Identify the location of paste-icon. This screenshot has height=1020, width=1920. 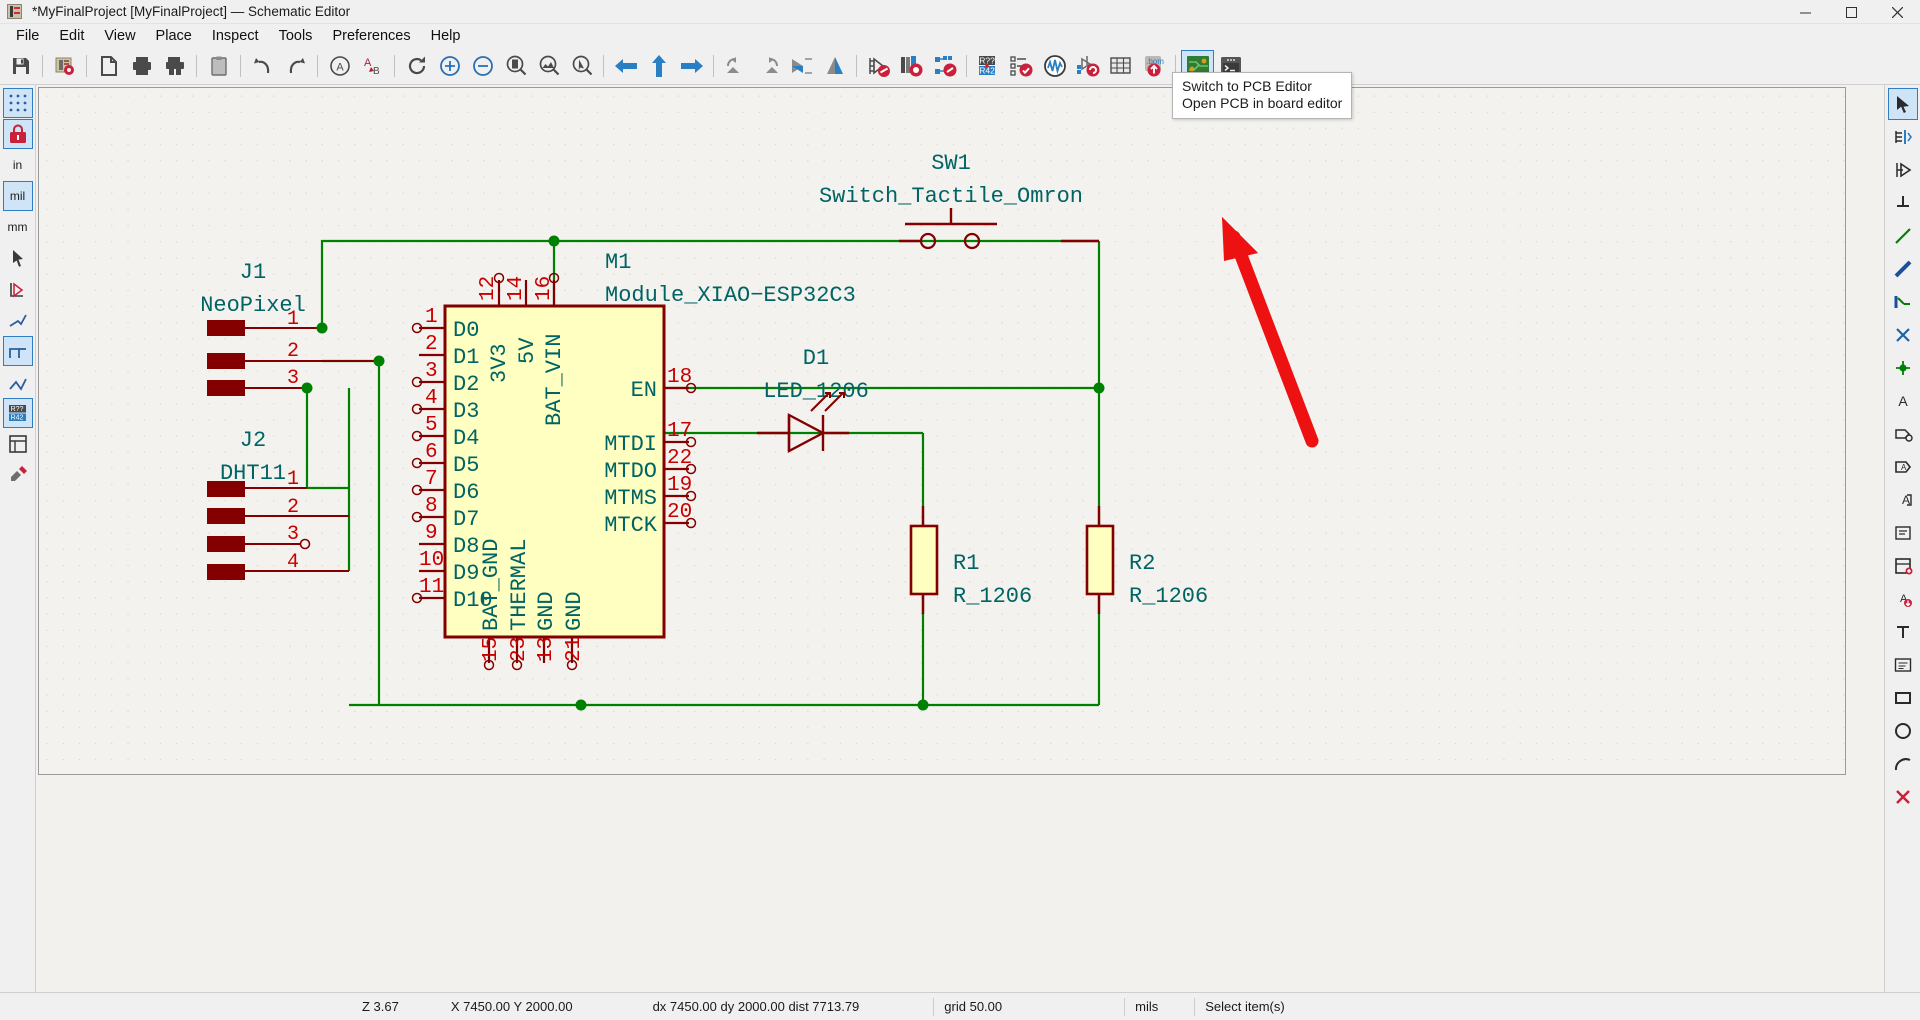
(218, 66).